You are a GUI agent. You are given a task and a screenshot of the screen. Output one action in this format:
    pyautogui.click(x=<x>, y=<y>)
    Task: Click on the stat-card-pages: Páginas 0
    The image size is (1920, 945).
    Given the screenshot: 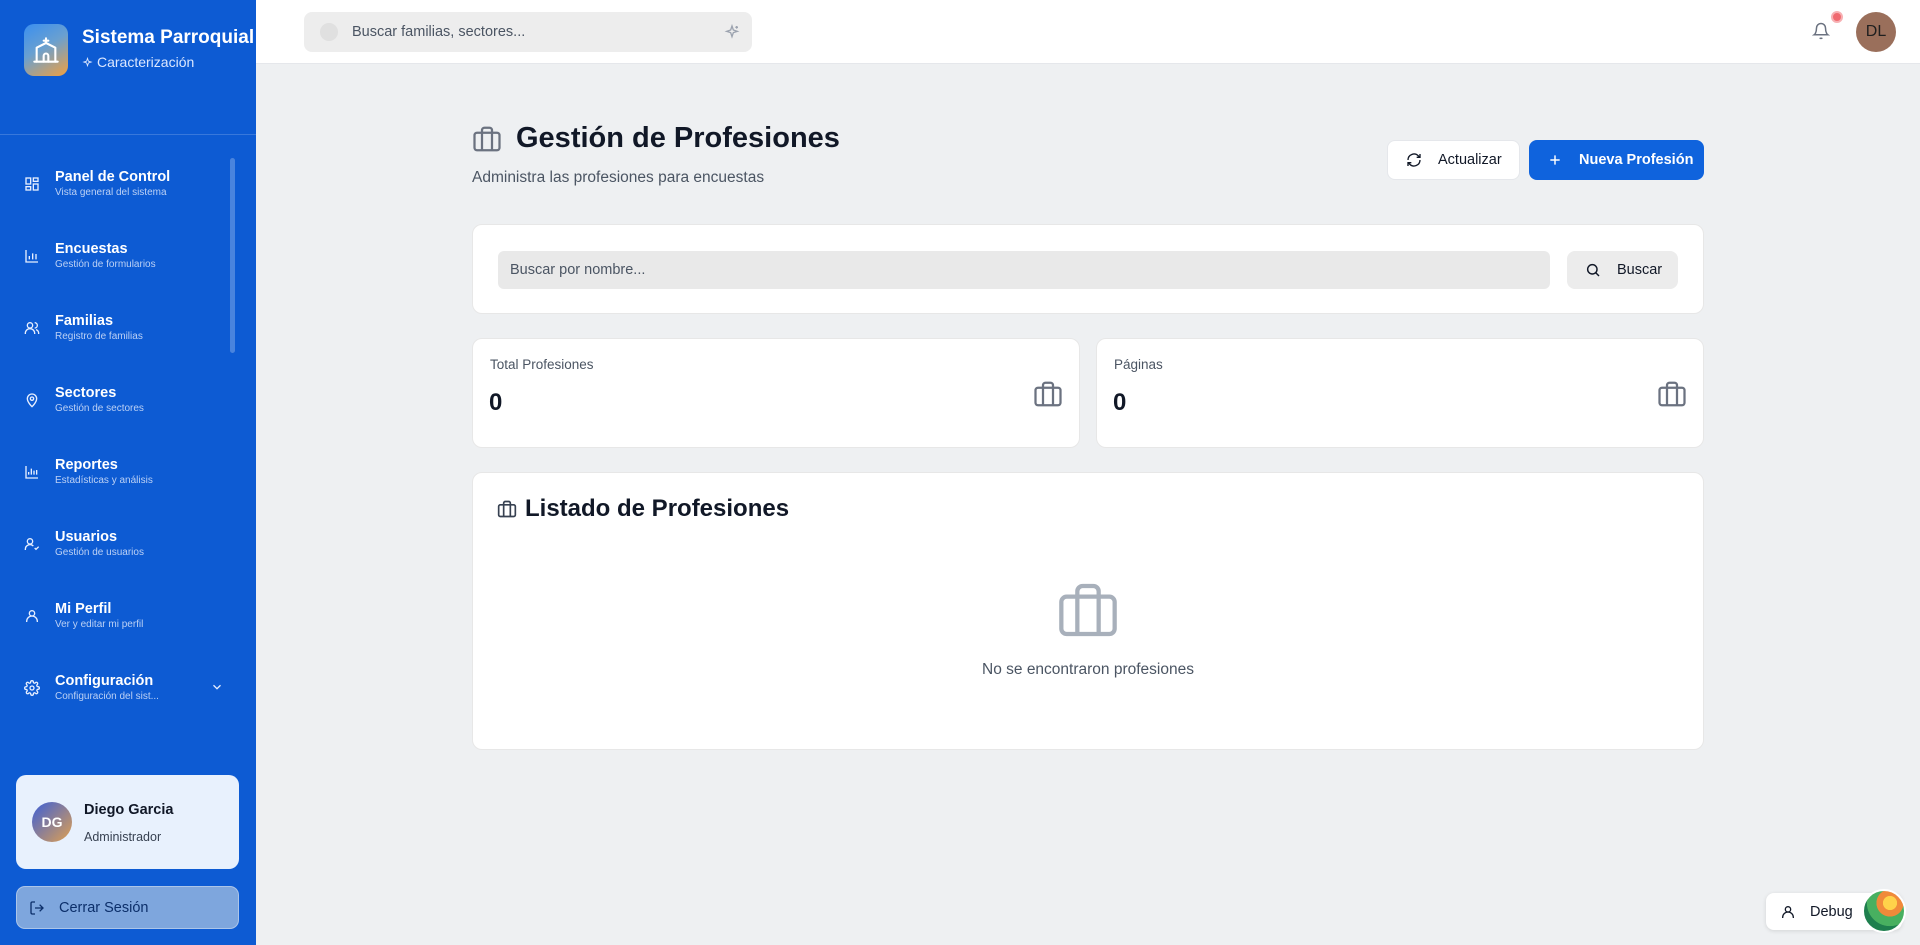 What is the action you would take?
    pyautogui.click(x=1400, y=393)
    